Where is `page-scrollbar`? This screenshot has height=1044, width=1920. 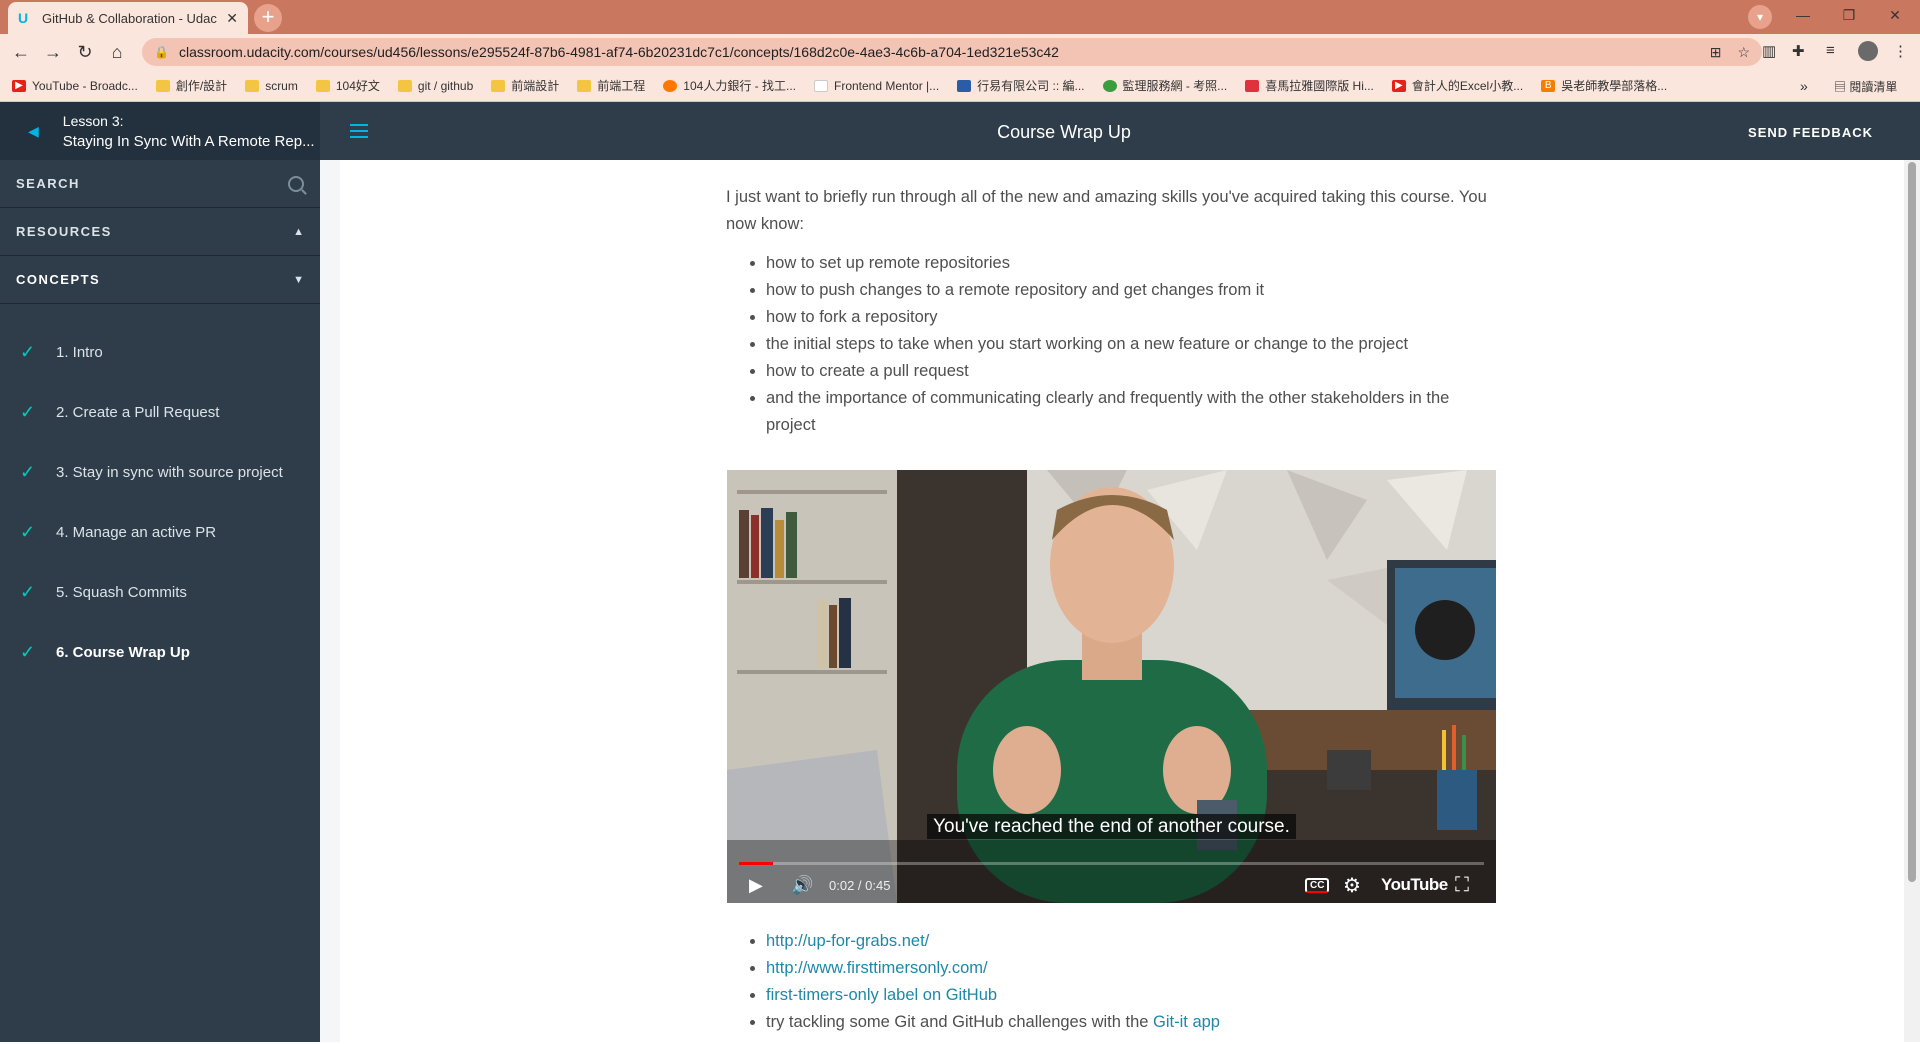 page-scrollbar is located at coordinates (1912, 601).